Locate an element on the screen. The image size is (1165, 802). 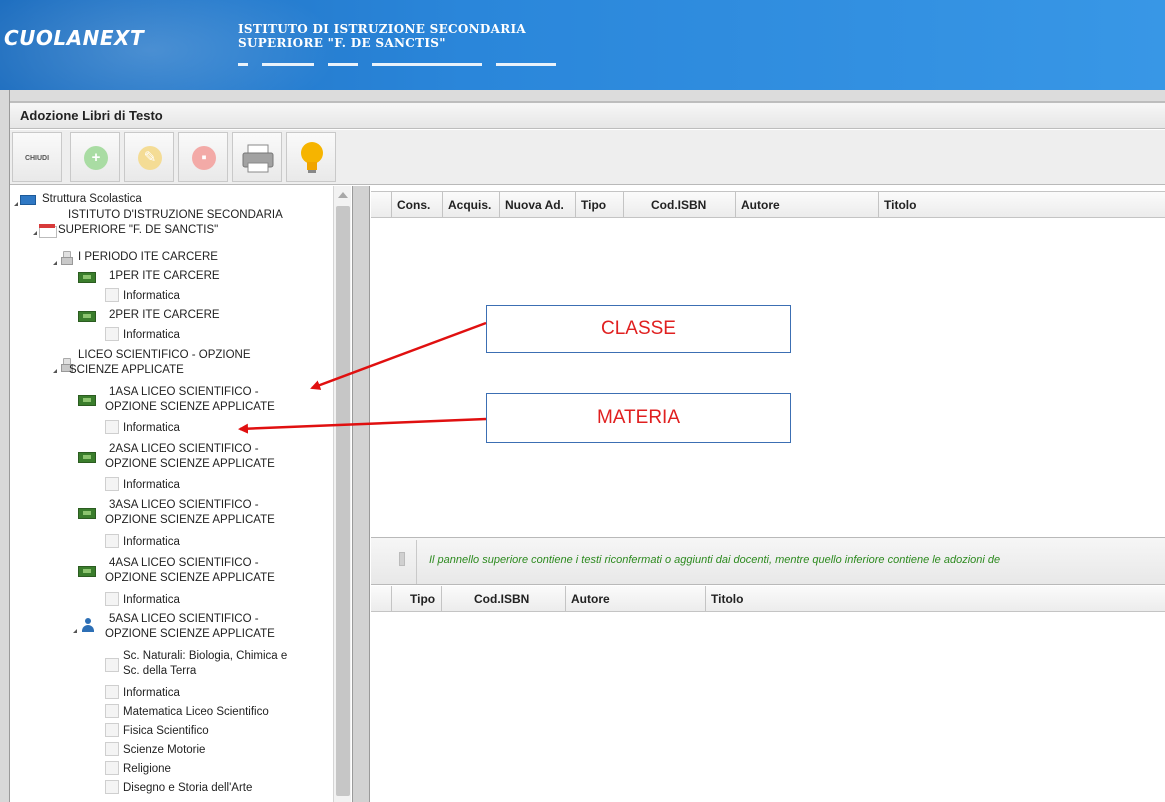
delete-button: ▪ is located at coordinates (203, 157).